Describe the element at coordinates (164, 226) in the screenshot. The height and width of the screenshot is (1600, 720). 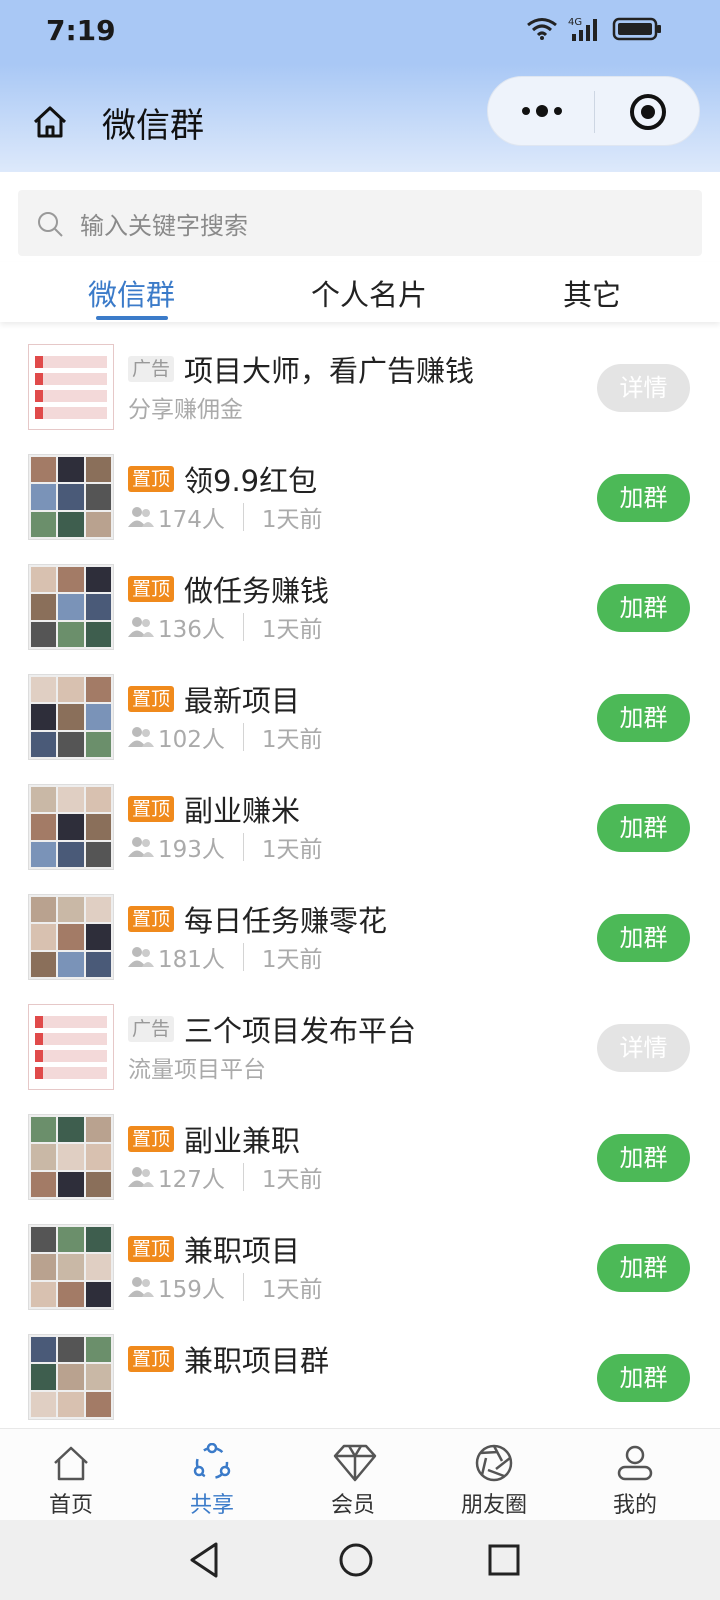
I see `search-placeholder: 输入关键字搜索` at that location.